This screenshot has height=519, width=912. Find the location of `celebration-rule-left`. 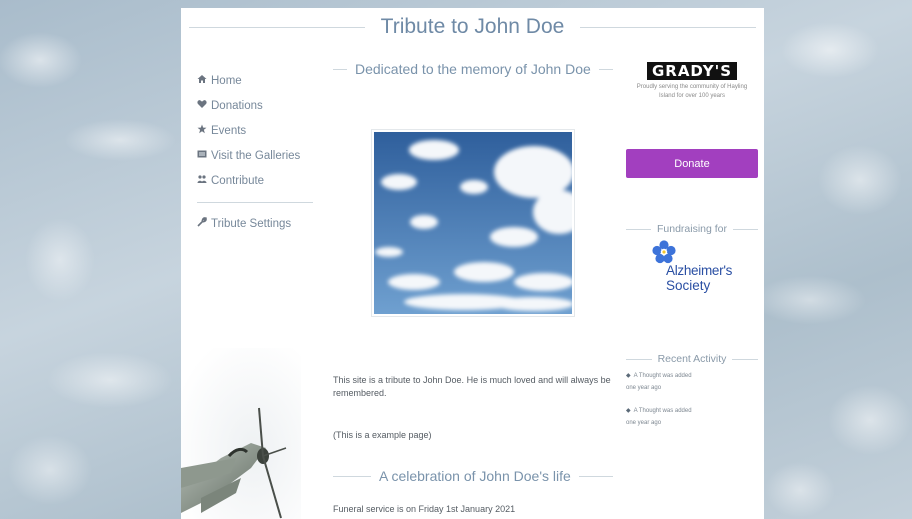

celebration-rule-left is located at coordinates (352, 476).